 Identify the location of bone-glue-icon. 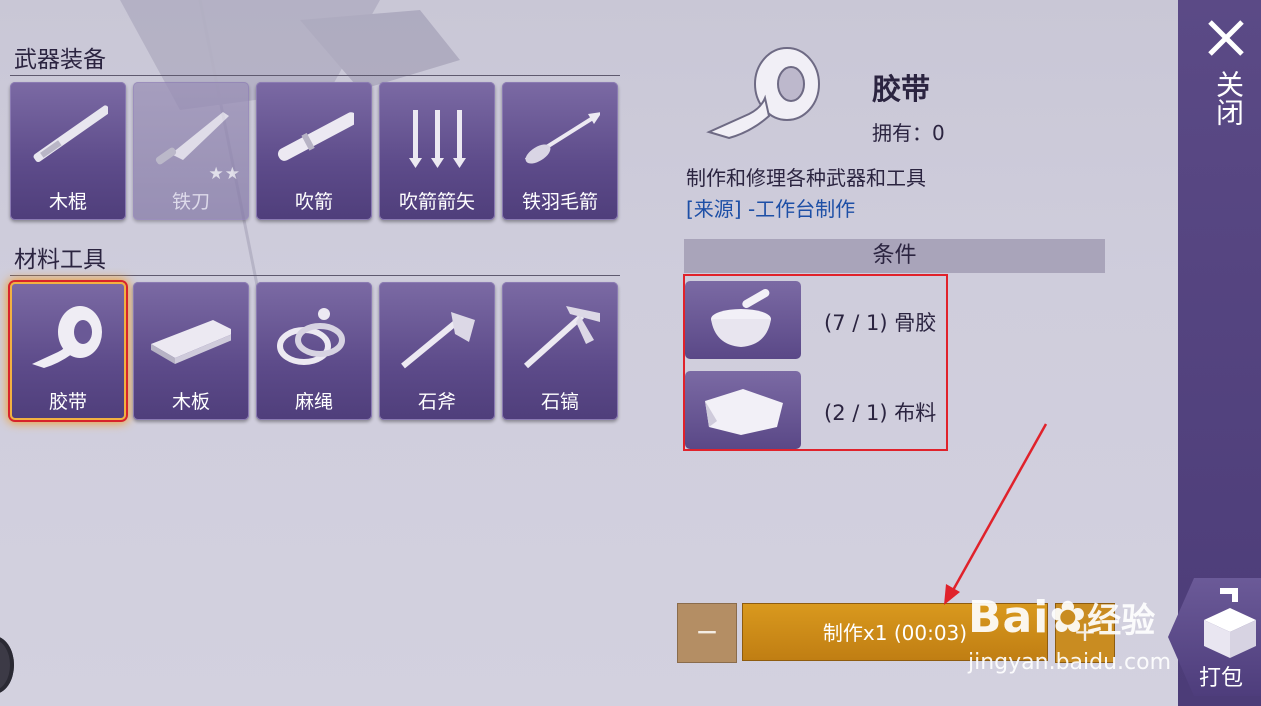
(741, 318).